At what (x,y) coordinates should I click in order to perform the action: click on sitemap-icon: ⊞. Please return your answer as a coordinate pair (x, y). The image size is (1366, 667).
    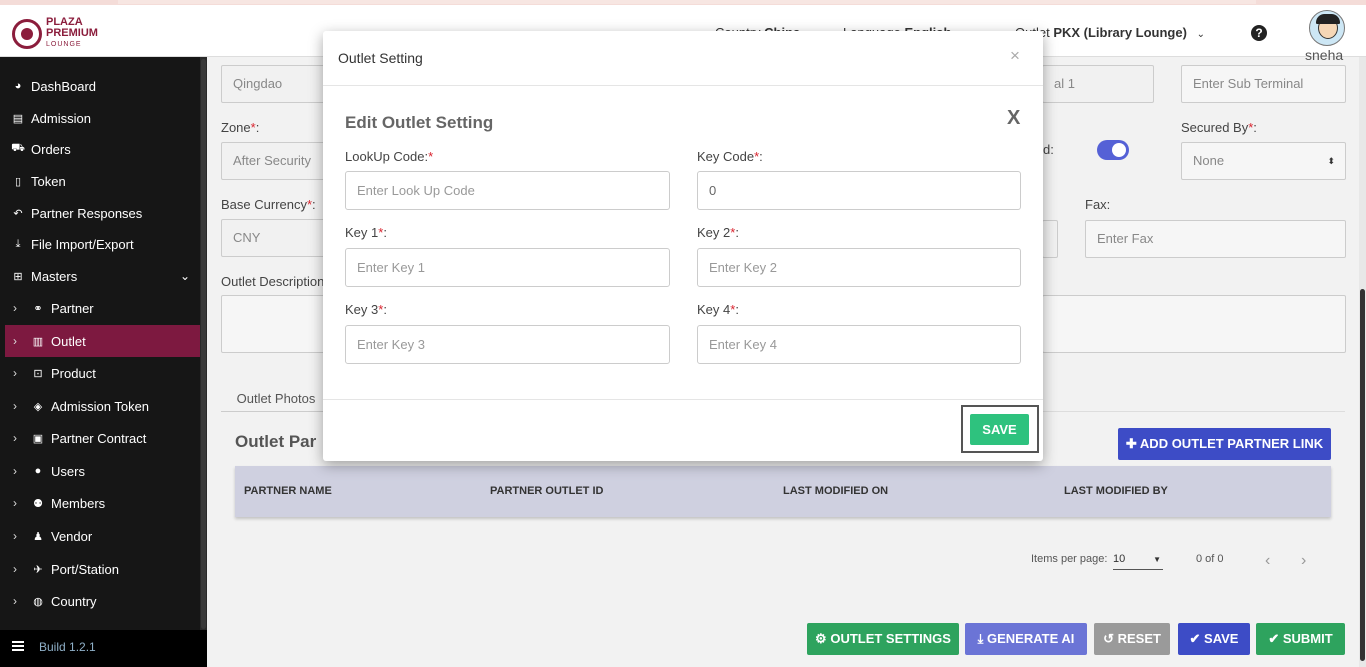
    Looking at the image, I should click on (18, 276).